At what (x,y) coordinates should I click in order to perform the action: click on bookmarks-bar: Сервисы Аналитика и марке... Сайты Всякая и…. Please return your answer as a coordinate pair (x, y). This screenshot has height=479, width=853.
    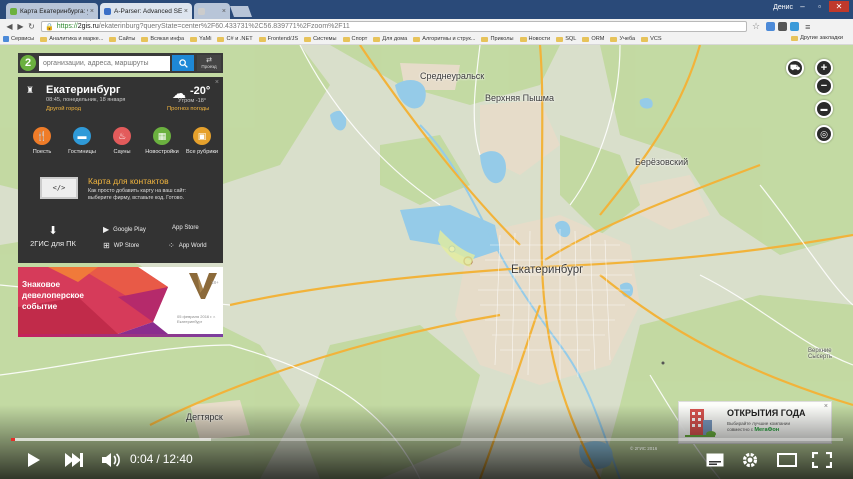
    Looking at the image, I should click on (426, 39).